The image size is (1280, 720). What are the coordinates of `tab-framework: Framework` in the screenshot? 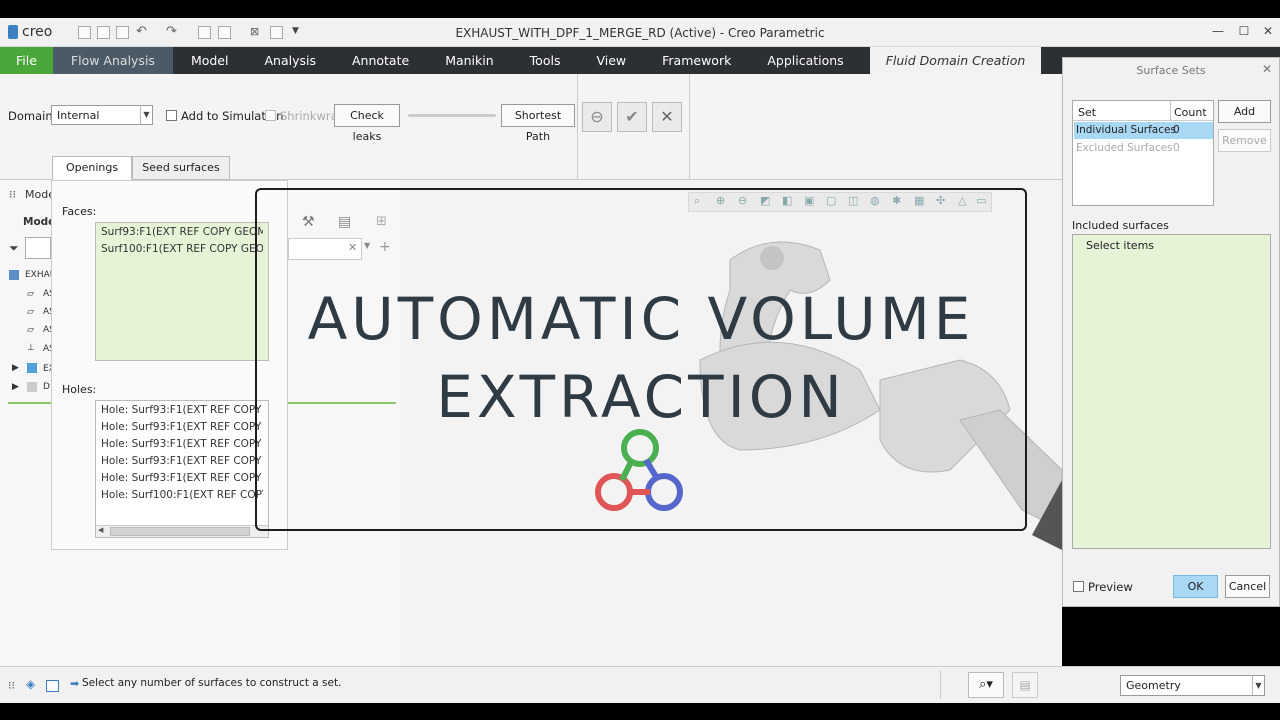 It's located at (696, 60).